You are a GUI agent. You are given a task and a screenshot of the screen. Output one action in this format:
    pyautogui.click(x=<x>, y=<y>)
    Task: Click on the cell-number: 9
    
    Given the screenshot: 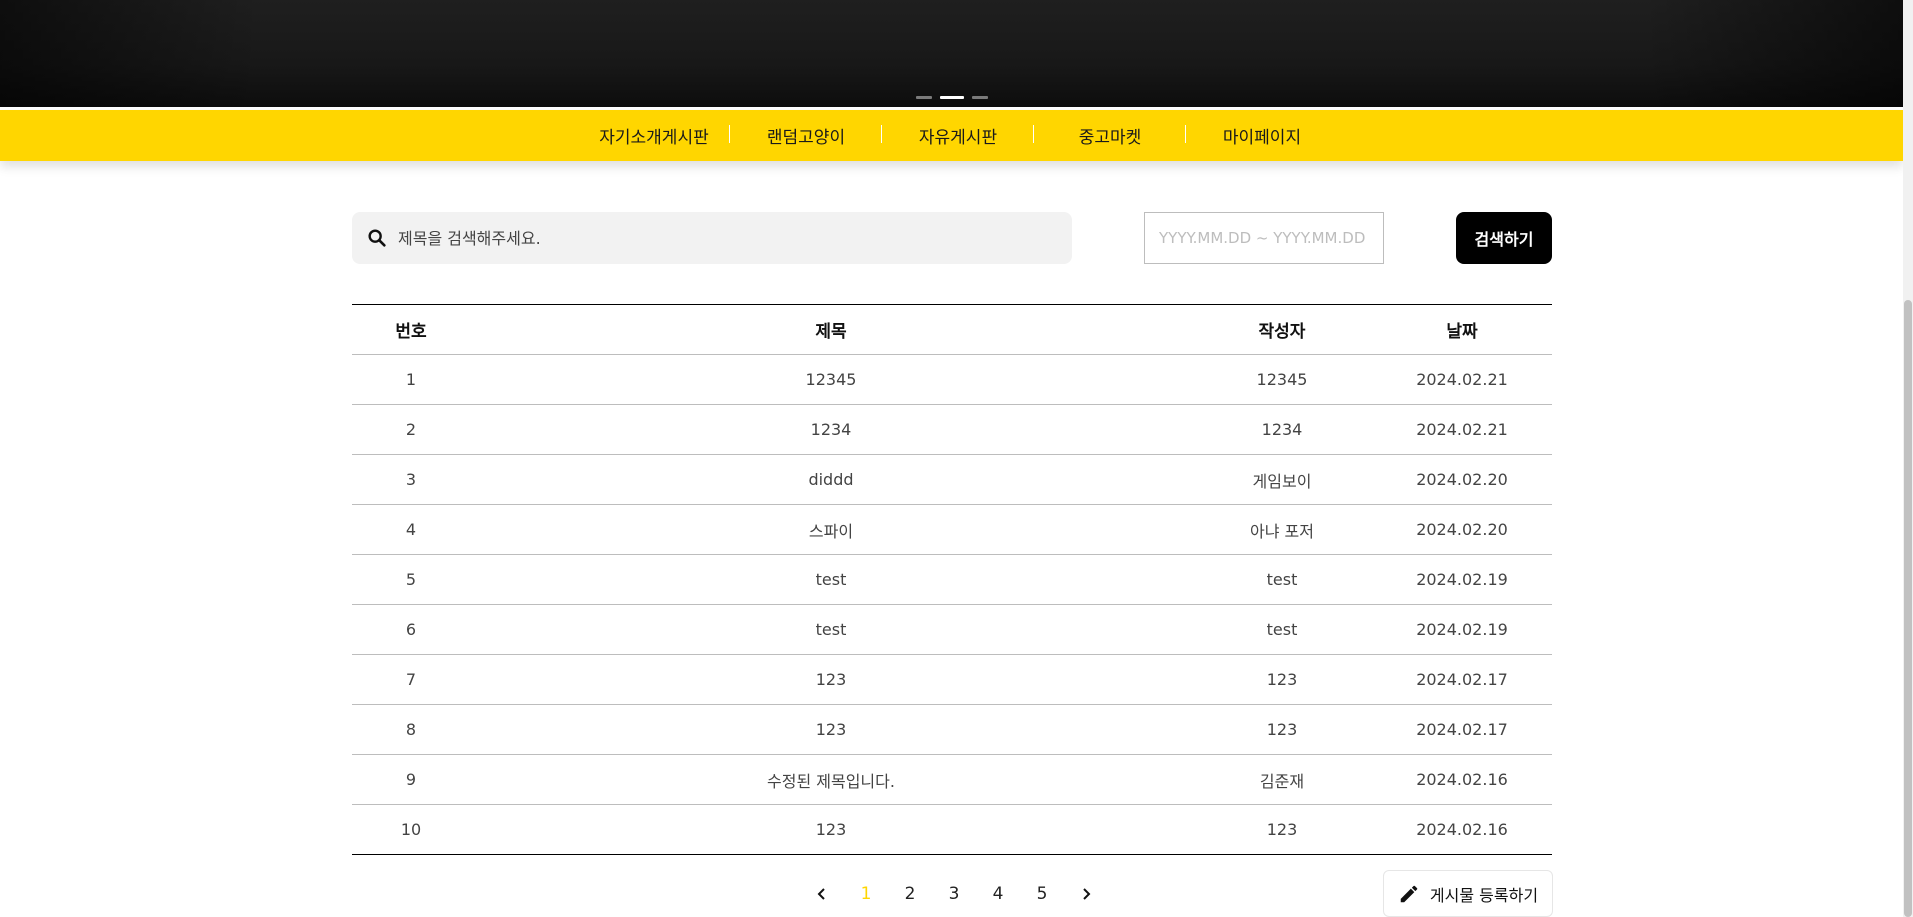 What is the action you would take?
    pyautogui.click(x=411, y=779)
    